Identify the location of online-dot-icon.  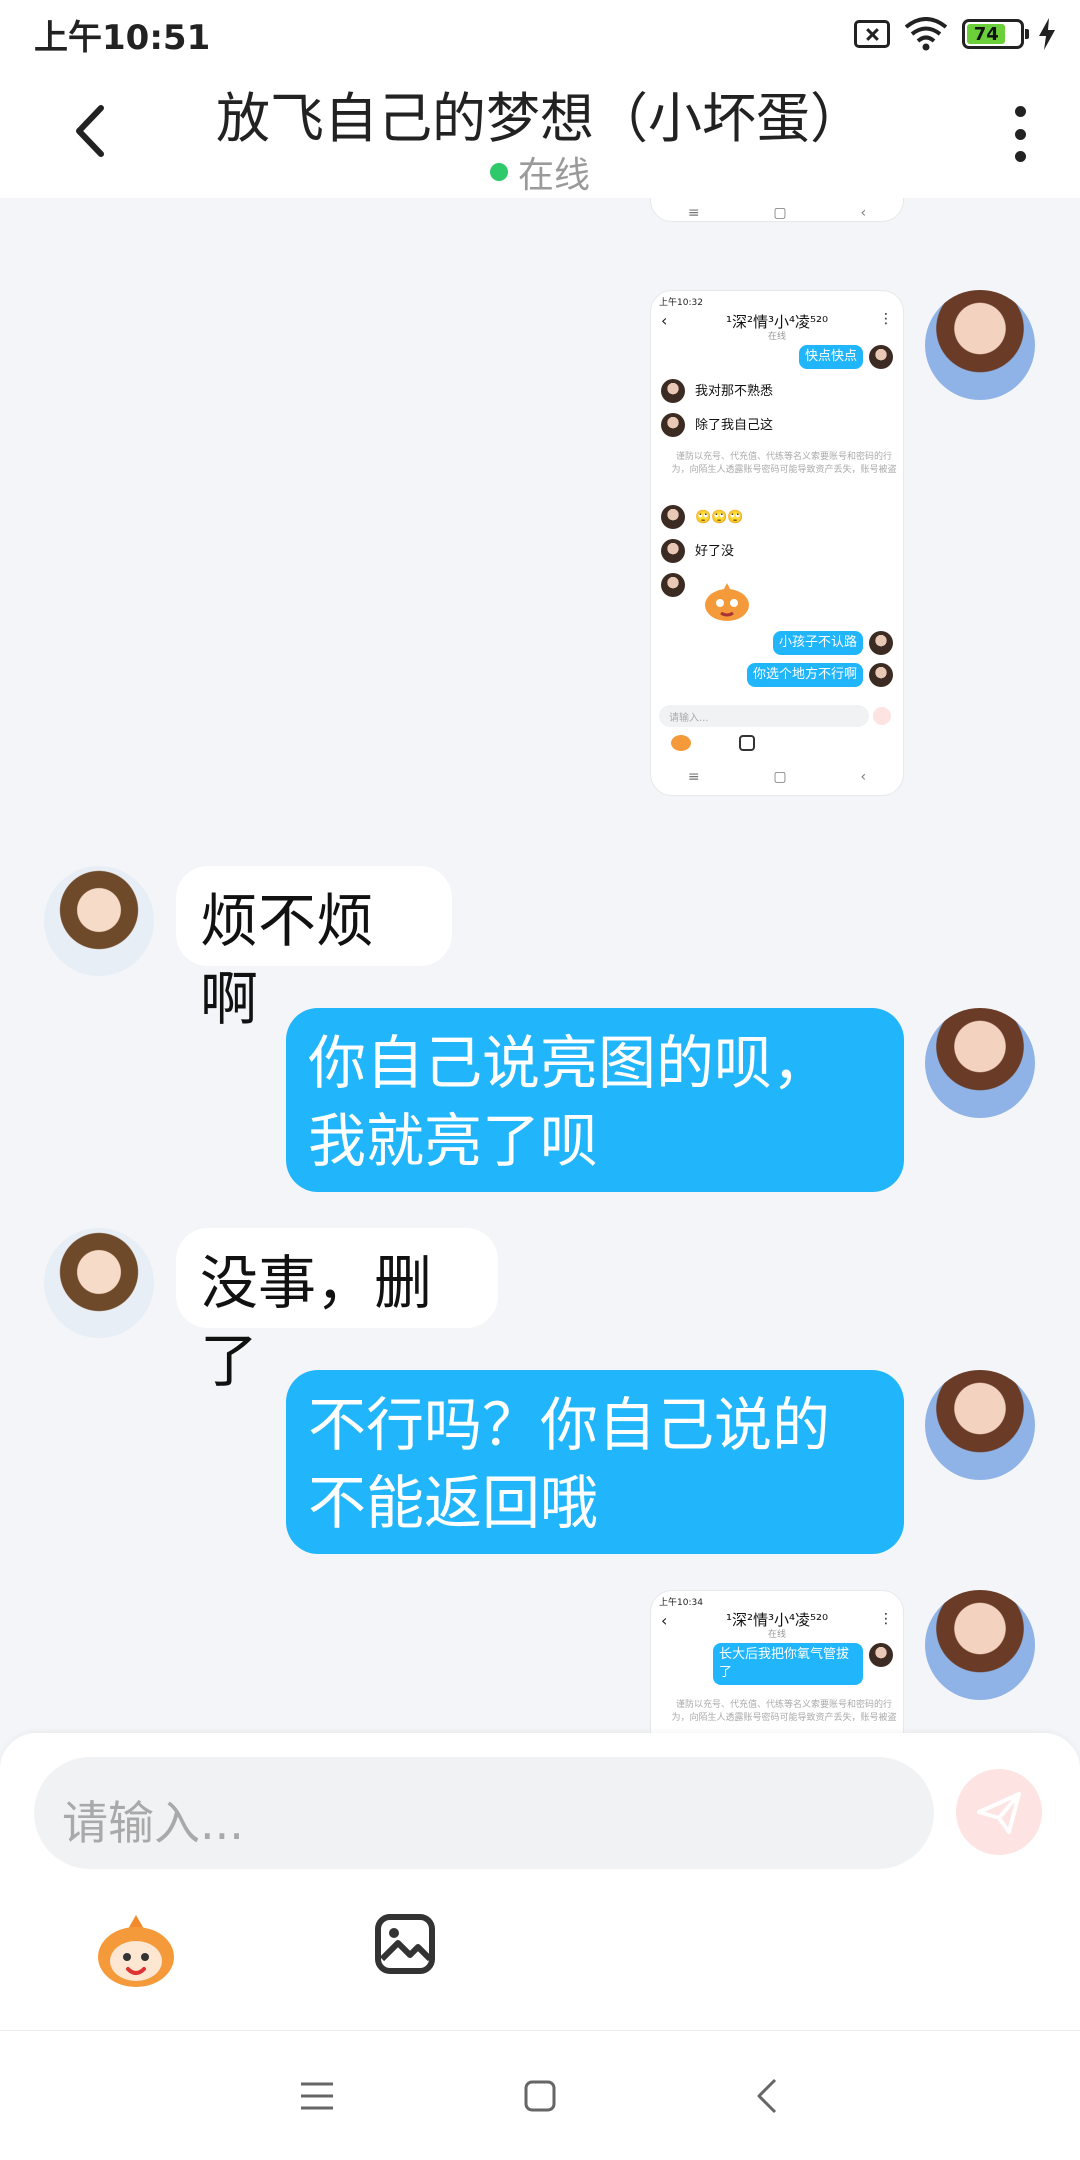
(498, 172).